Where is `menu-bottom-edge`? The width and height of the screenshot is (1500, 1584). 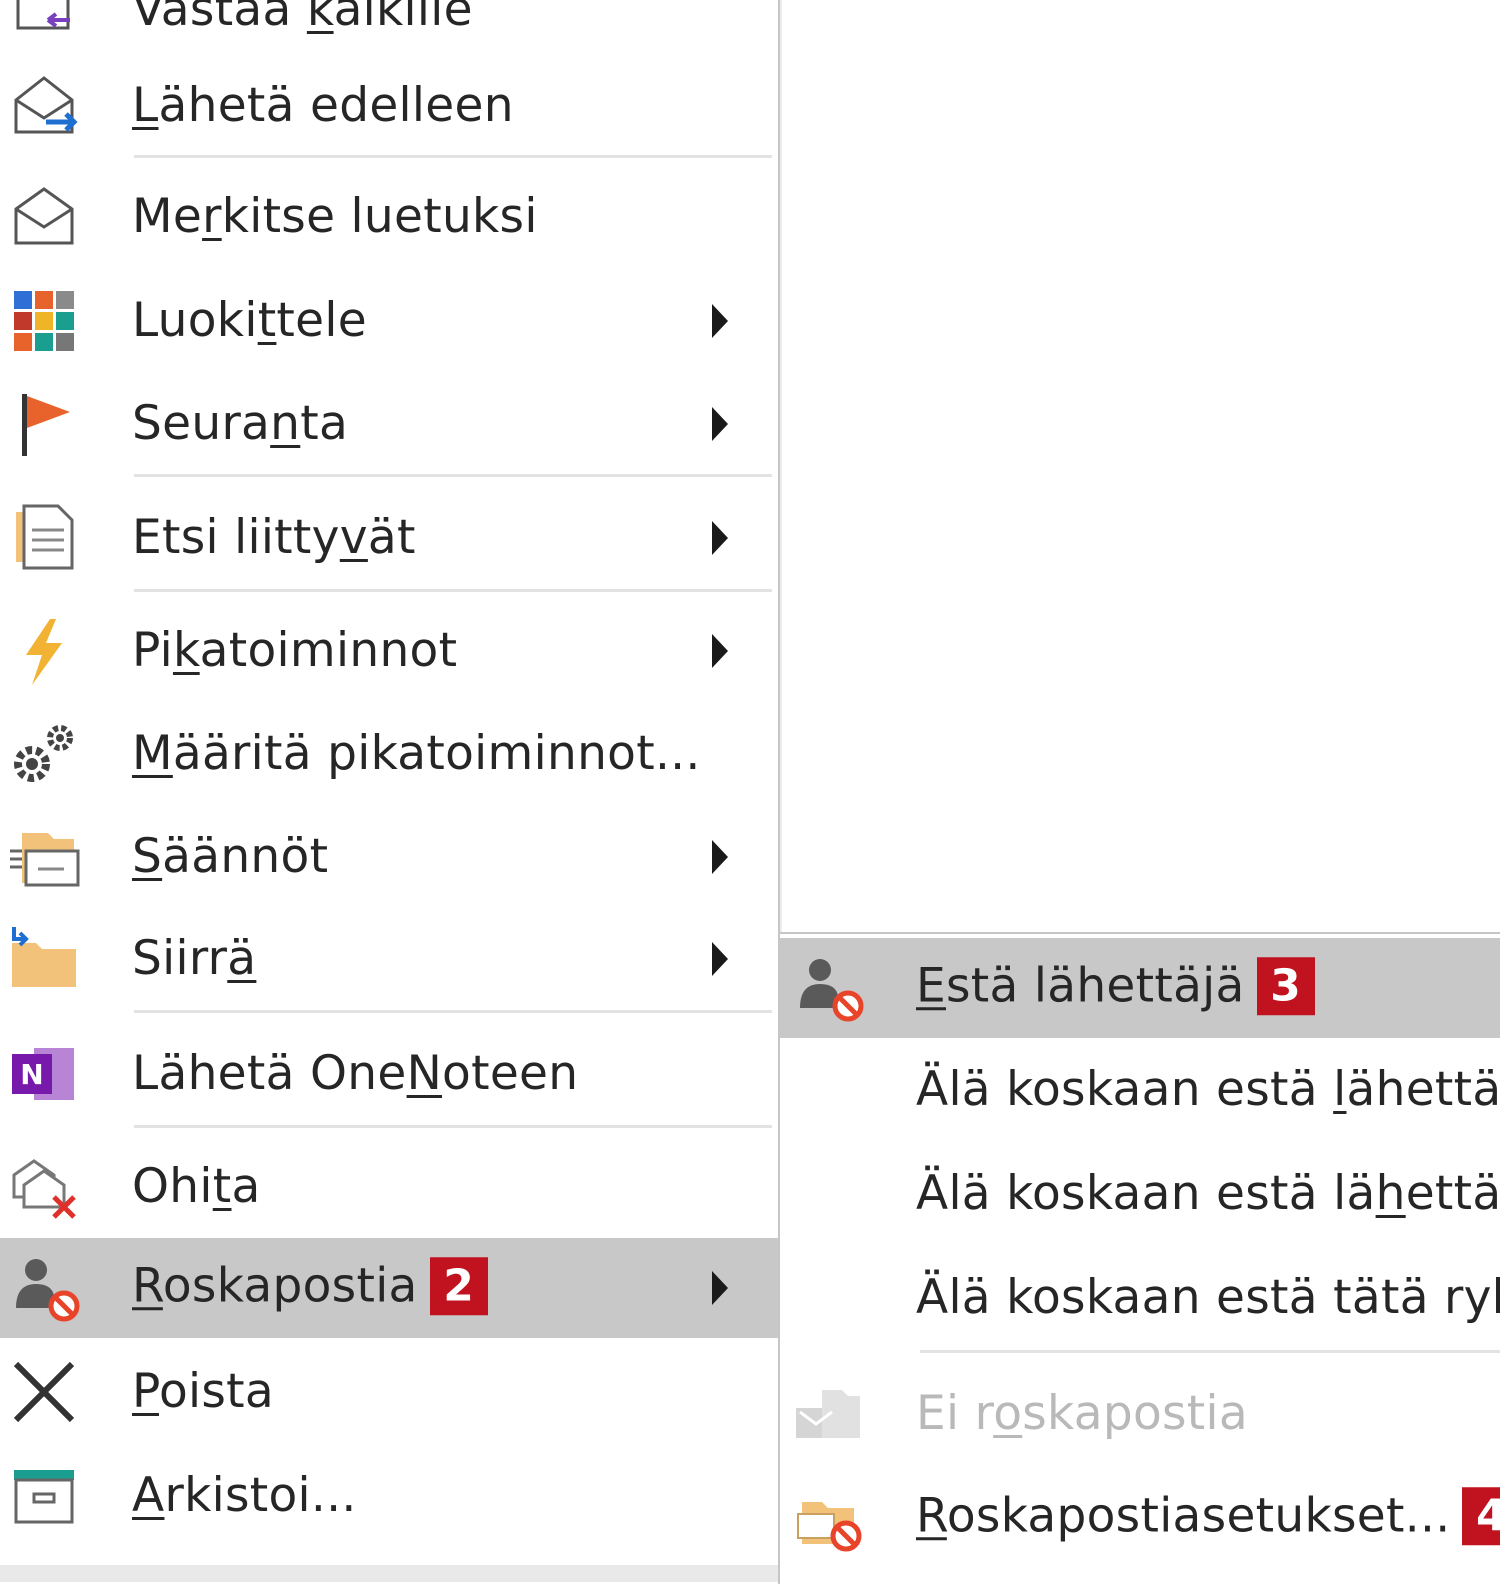
menu-bottom-edge is located at coordinates (389, 1573).